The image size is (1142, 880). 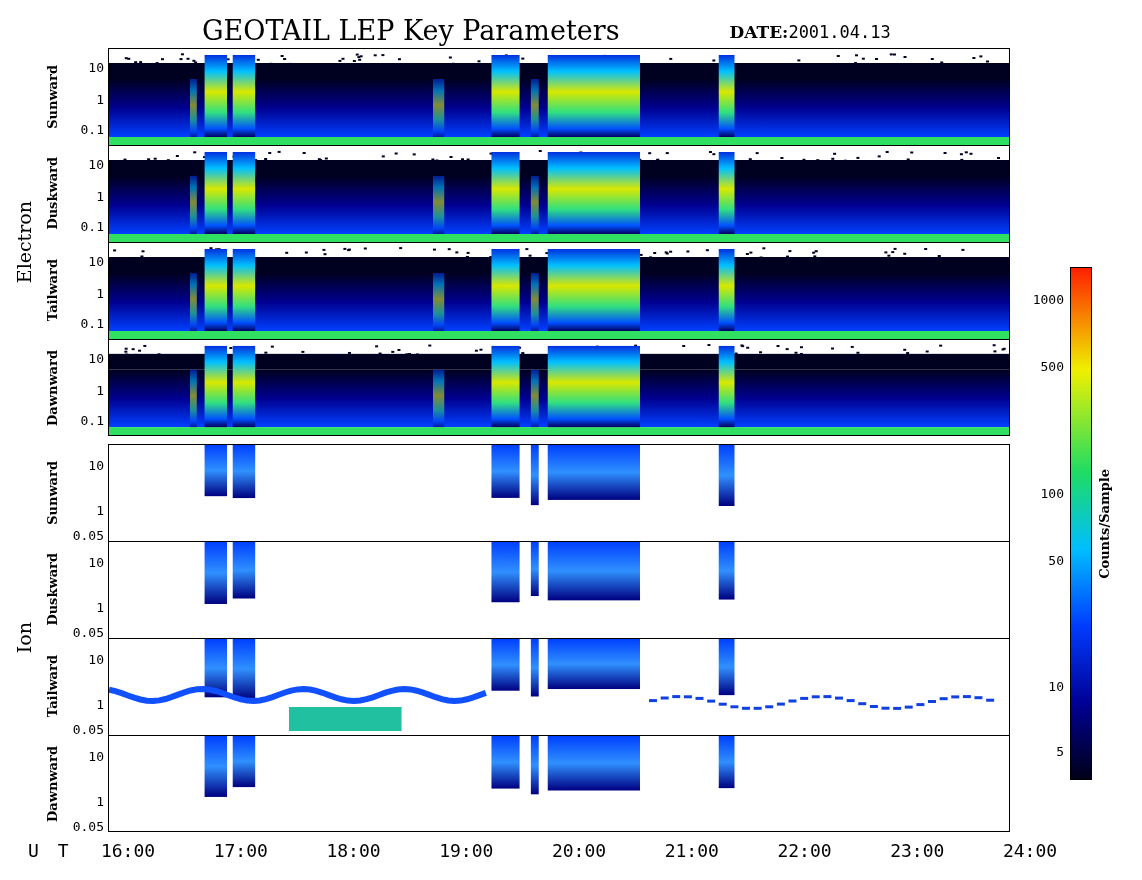 What do you see at coordinates (1030, 850) in the screenshot?
I see `x-tick-label: 24:00` at bounding box center [1030, 850].